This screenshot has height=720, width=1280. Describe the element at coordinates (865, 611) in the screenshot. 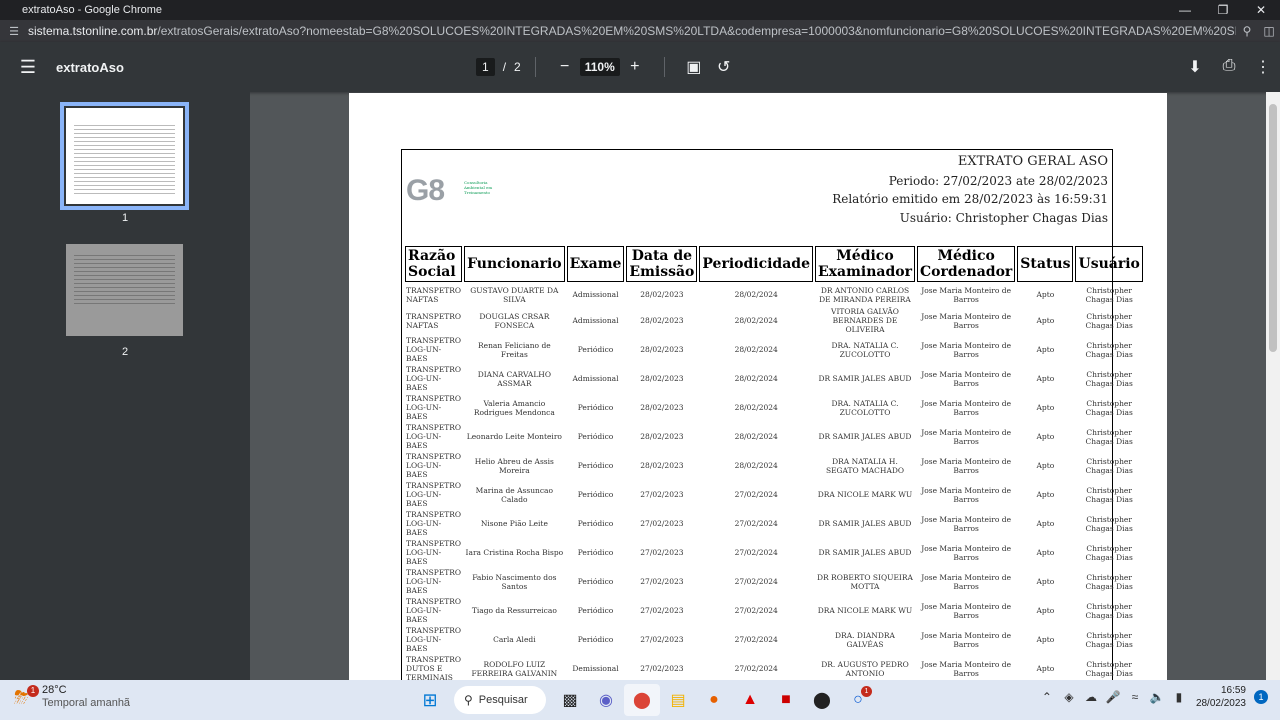

I see `table-cell: DRA NICOLE MARK WU` at that location.